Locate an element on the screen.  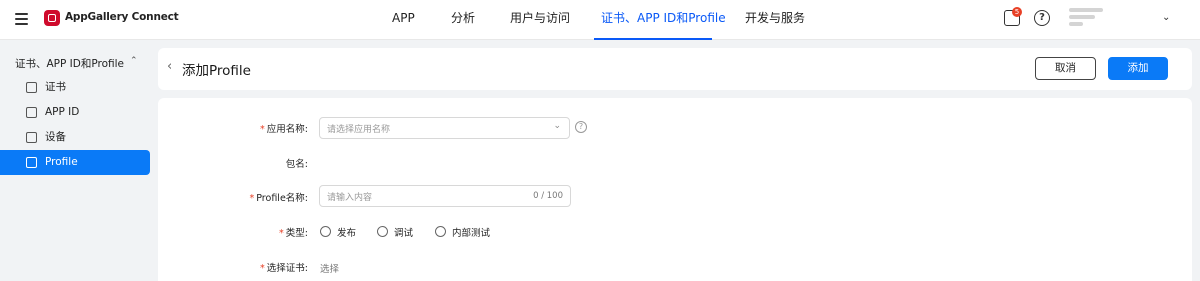
sidebar-item-label: 设备 is located at coordinates (55, 137).